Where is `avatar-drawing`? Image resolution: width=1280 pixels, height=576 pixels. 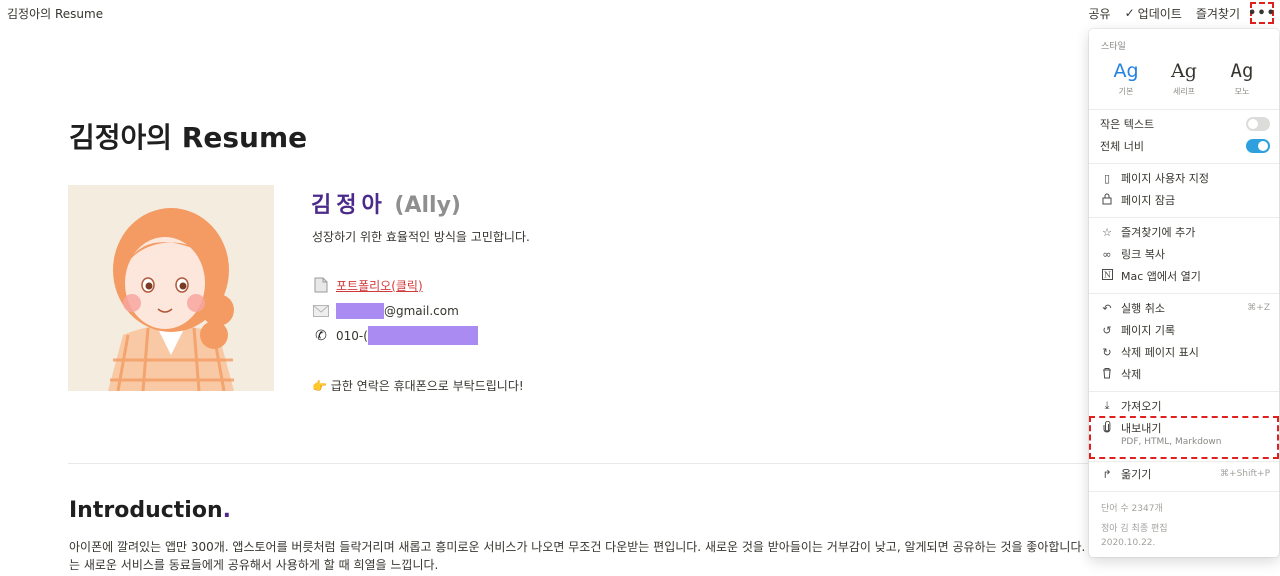
avatar-drawing is located at coordinates (171, 299).